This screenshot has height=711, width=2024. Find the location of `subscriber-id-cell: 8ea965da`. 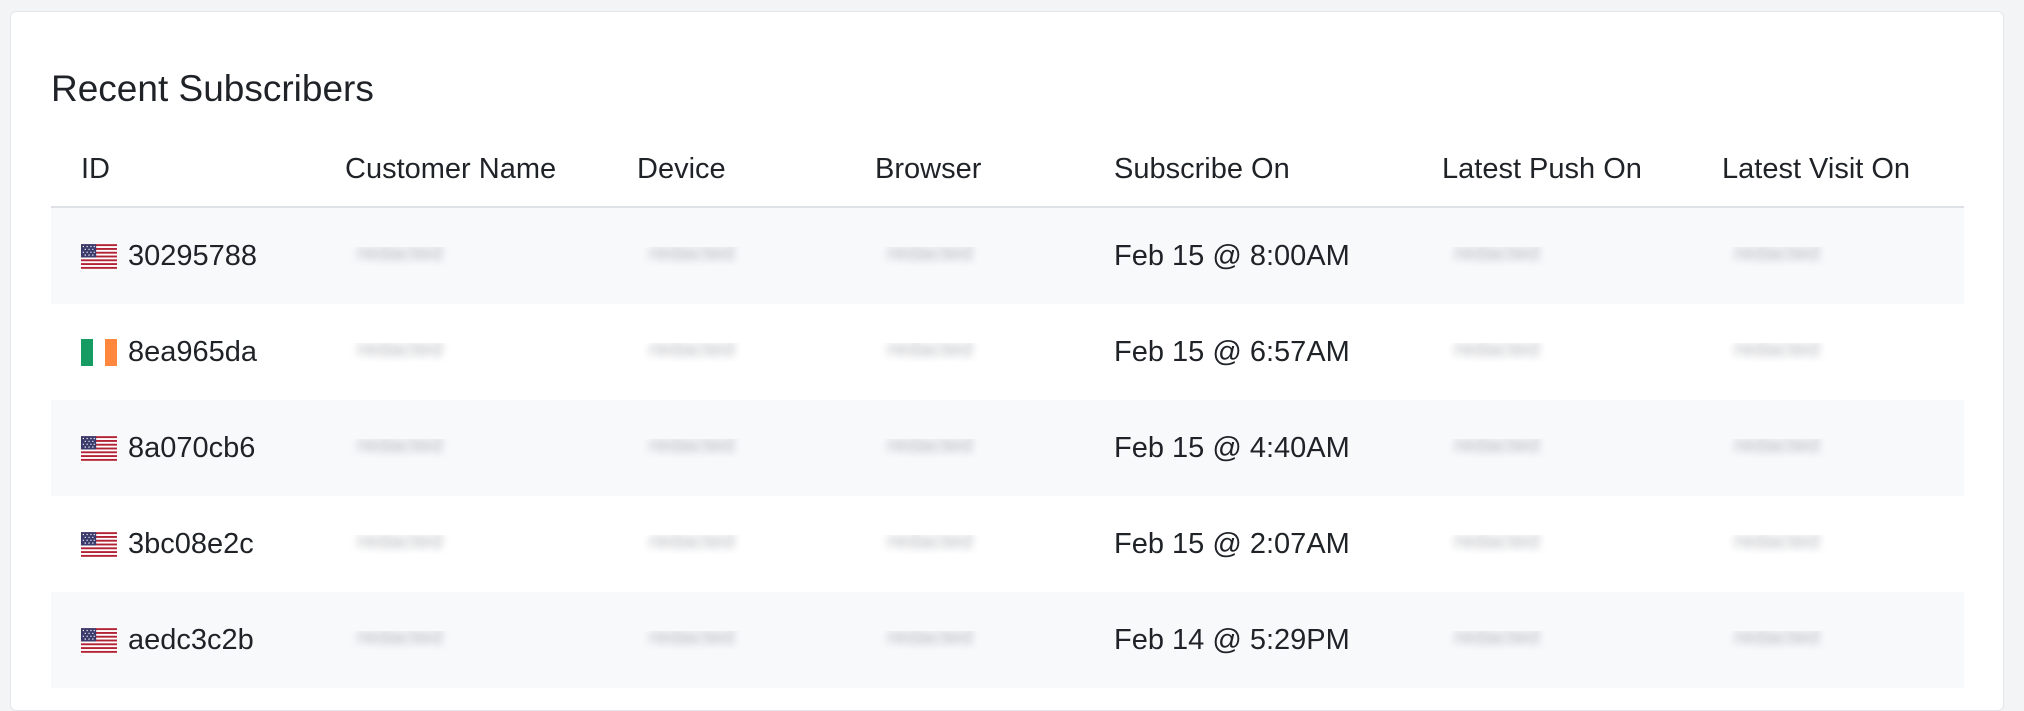

subscriber-id-cell: 8ea965da is located at coordinates (183, 352).